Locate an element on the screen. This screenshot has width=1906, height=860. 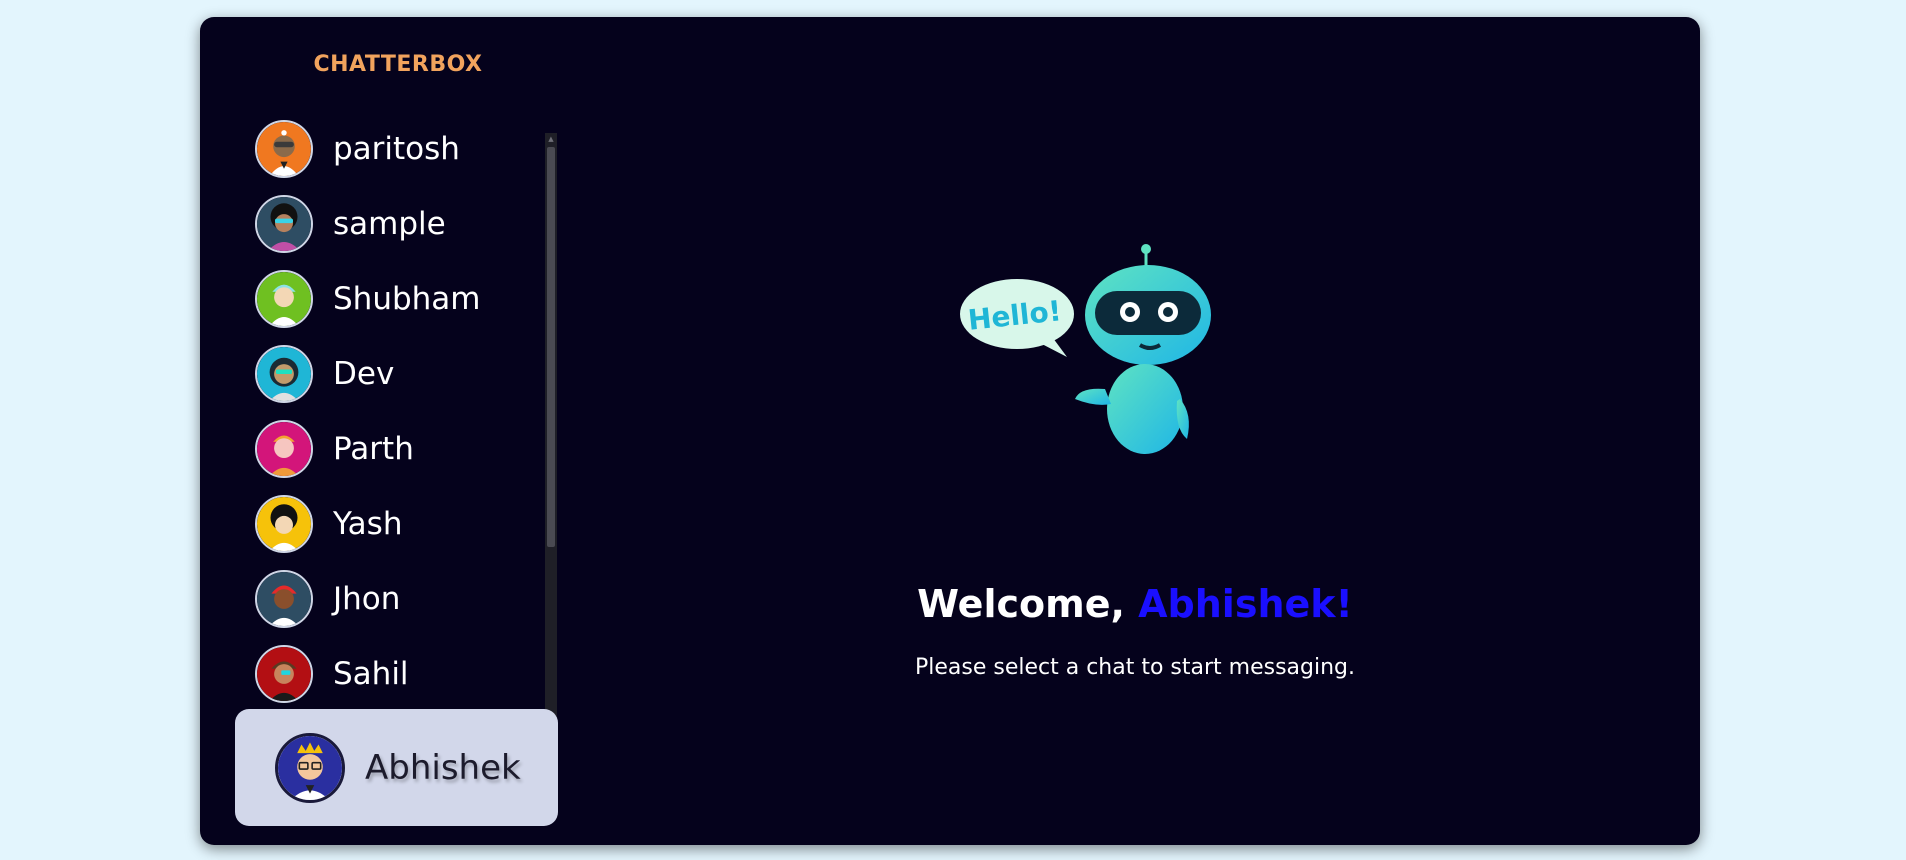
scroll-up-icon: ▲ is located at coordinates (551, 139).